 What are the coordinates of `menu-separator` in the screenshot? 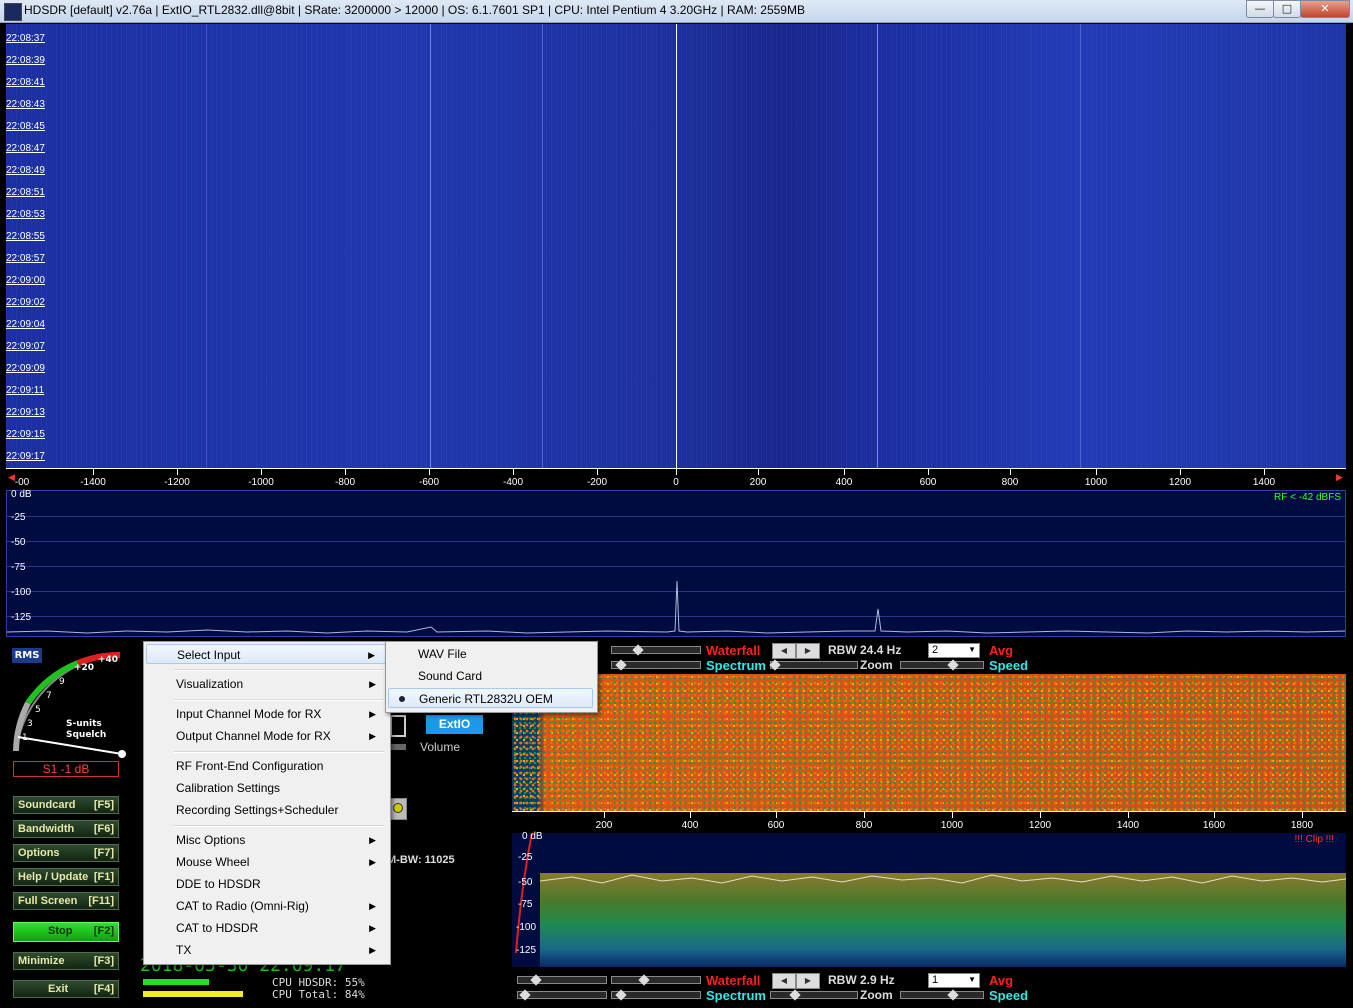 It's located at (279, 700).